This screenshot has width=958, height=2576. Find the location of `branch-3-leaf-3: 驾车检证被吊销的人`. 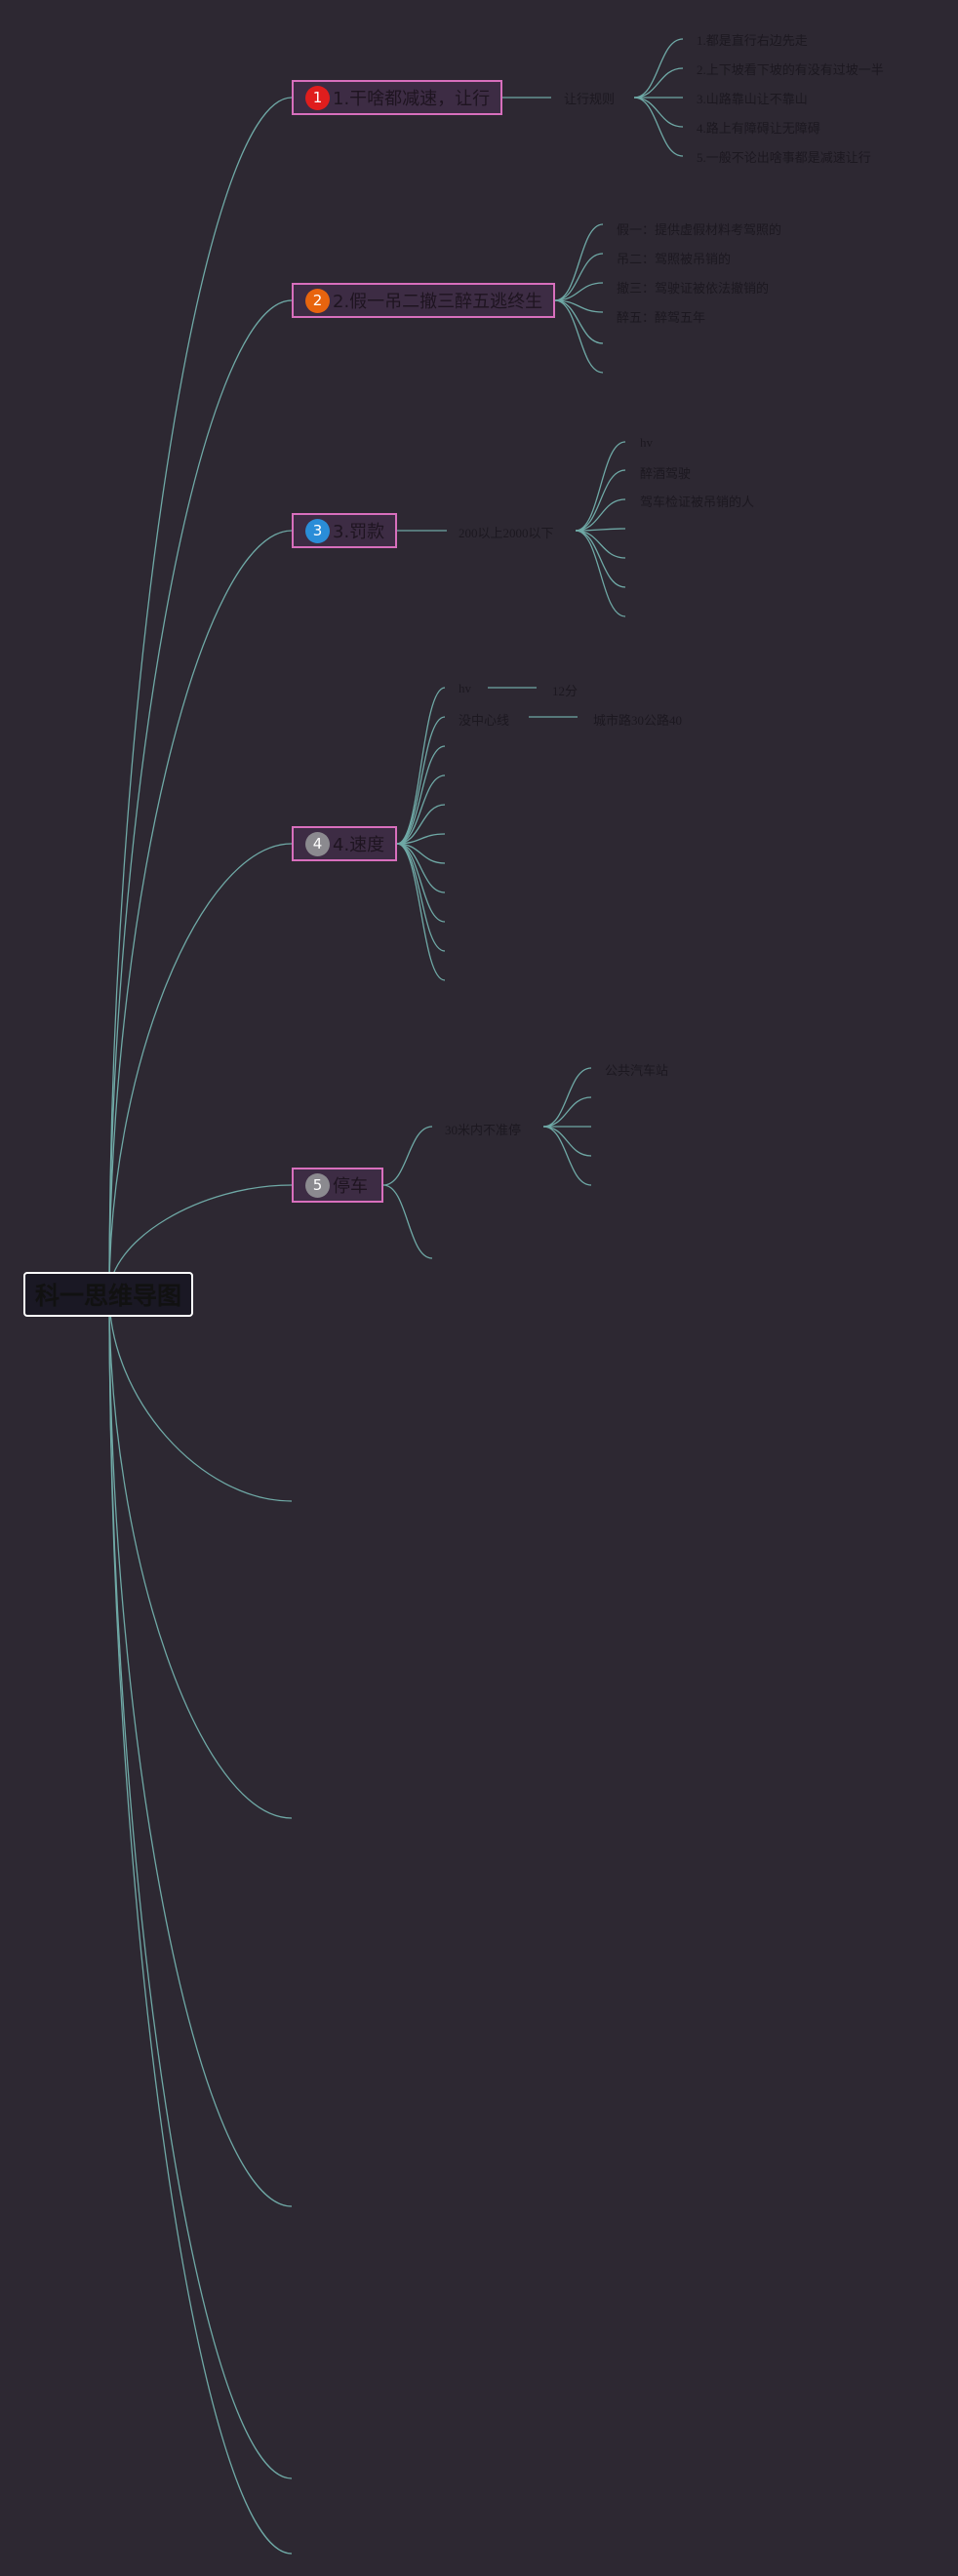

branch-3-leaf-3: 驾车检证被吊销的人 is located at coordinates (697, 502).